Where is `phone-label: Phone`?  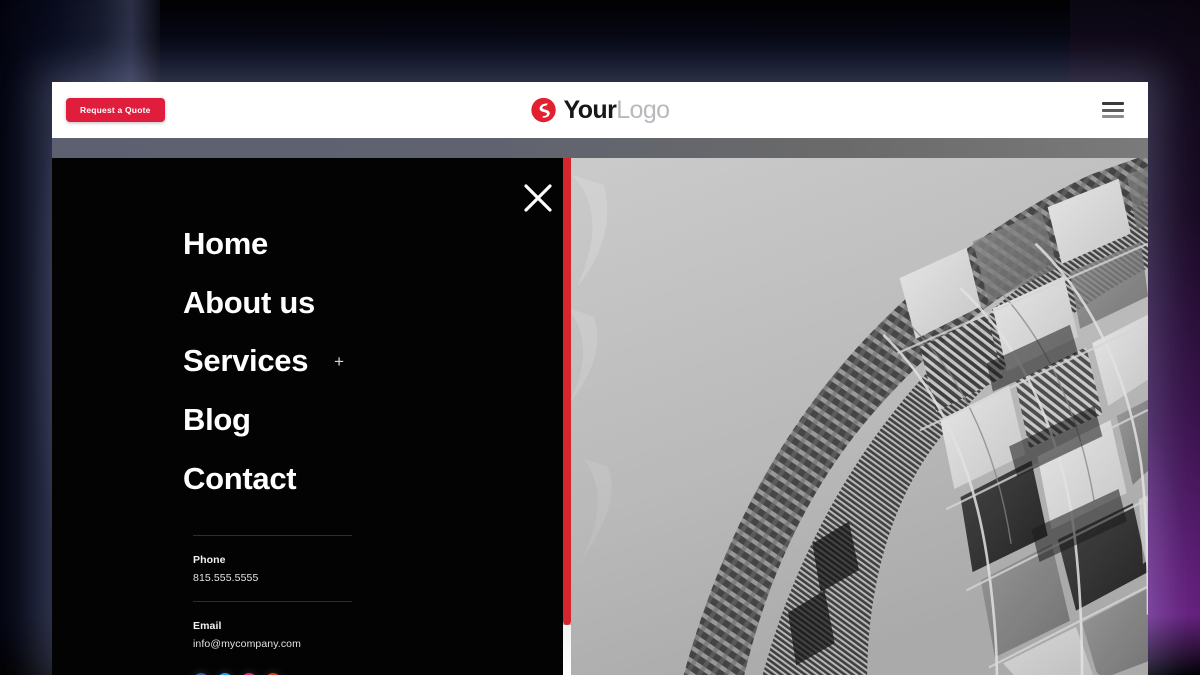 phone-label: Phone is located at coordinates (209, 560).